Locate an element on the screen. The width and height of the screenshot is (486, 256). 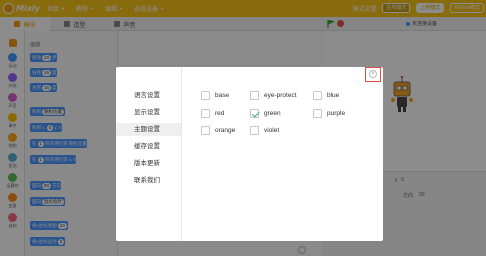
nav-display: 显示设置 is located at coordinates (148, 112).